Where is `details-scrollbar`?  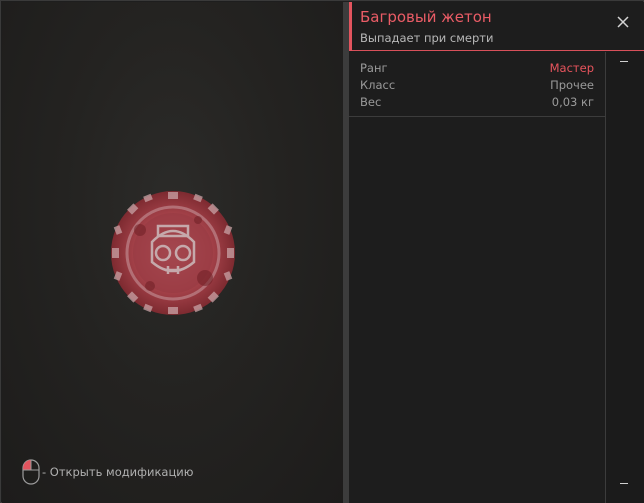 details-scrollbar is located at coordinates (624, 277).